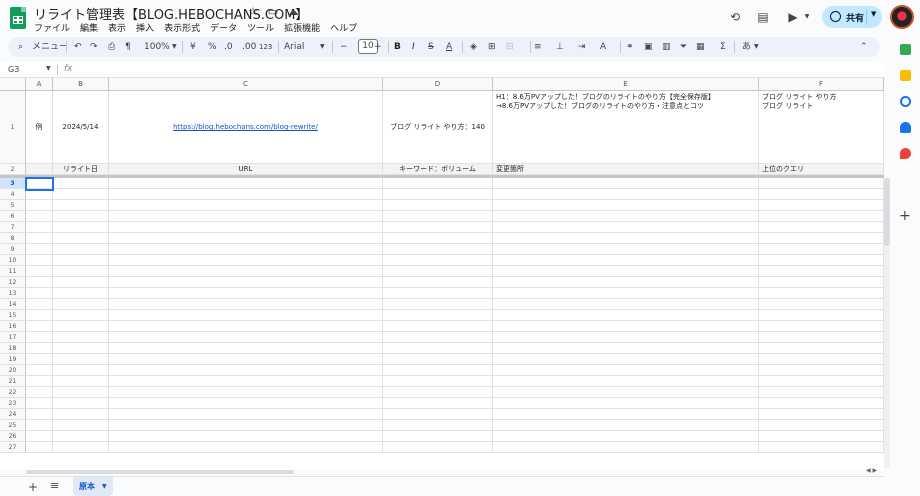 Image resolution: width=920 pixels, height=496 pixels. I want to click on input-tools-button: あ, so click(746, 47).